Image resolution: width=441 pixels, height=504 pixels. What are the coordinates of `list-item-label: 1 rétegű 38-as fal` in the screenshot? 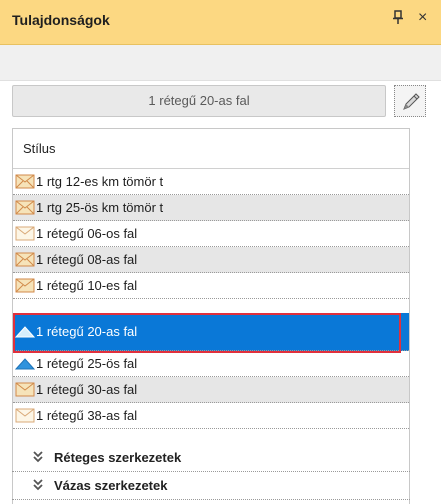 It's located at (87, 415).